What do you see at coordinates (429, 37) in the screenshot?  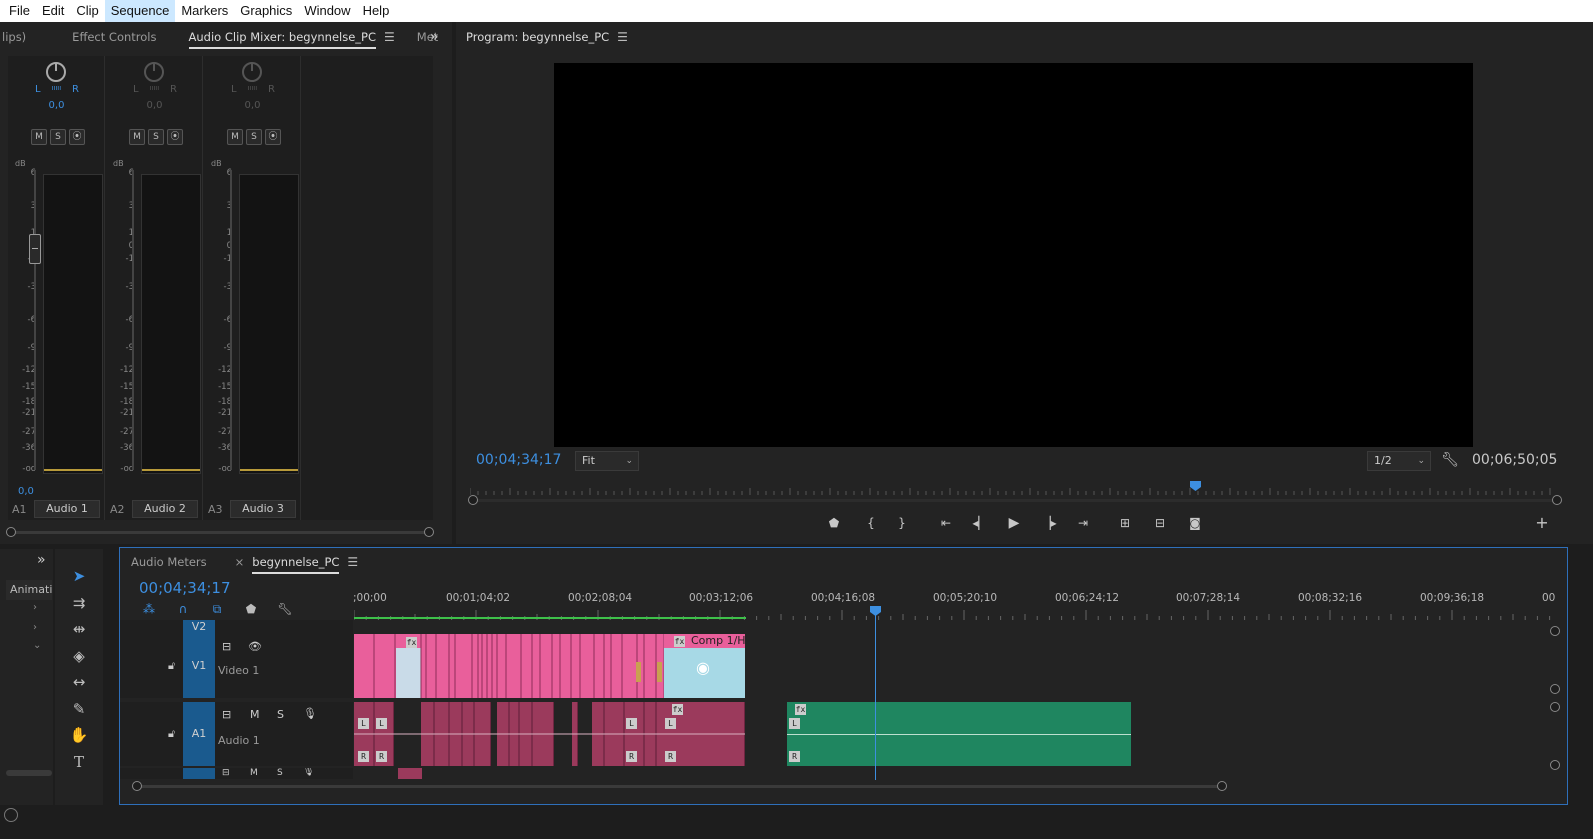 I see `tab-metadata: Met` at bounding box center [429, 37].